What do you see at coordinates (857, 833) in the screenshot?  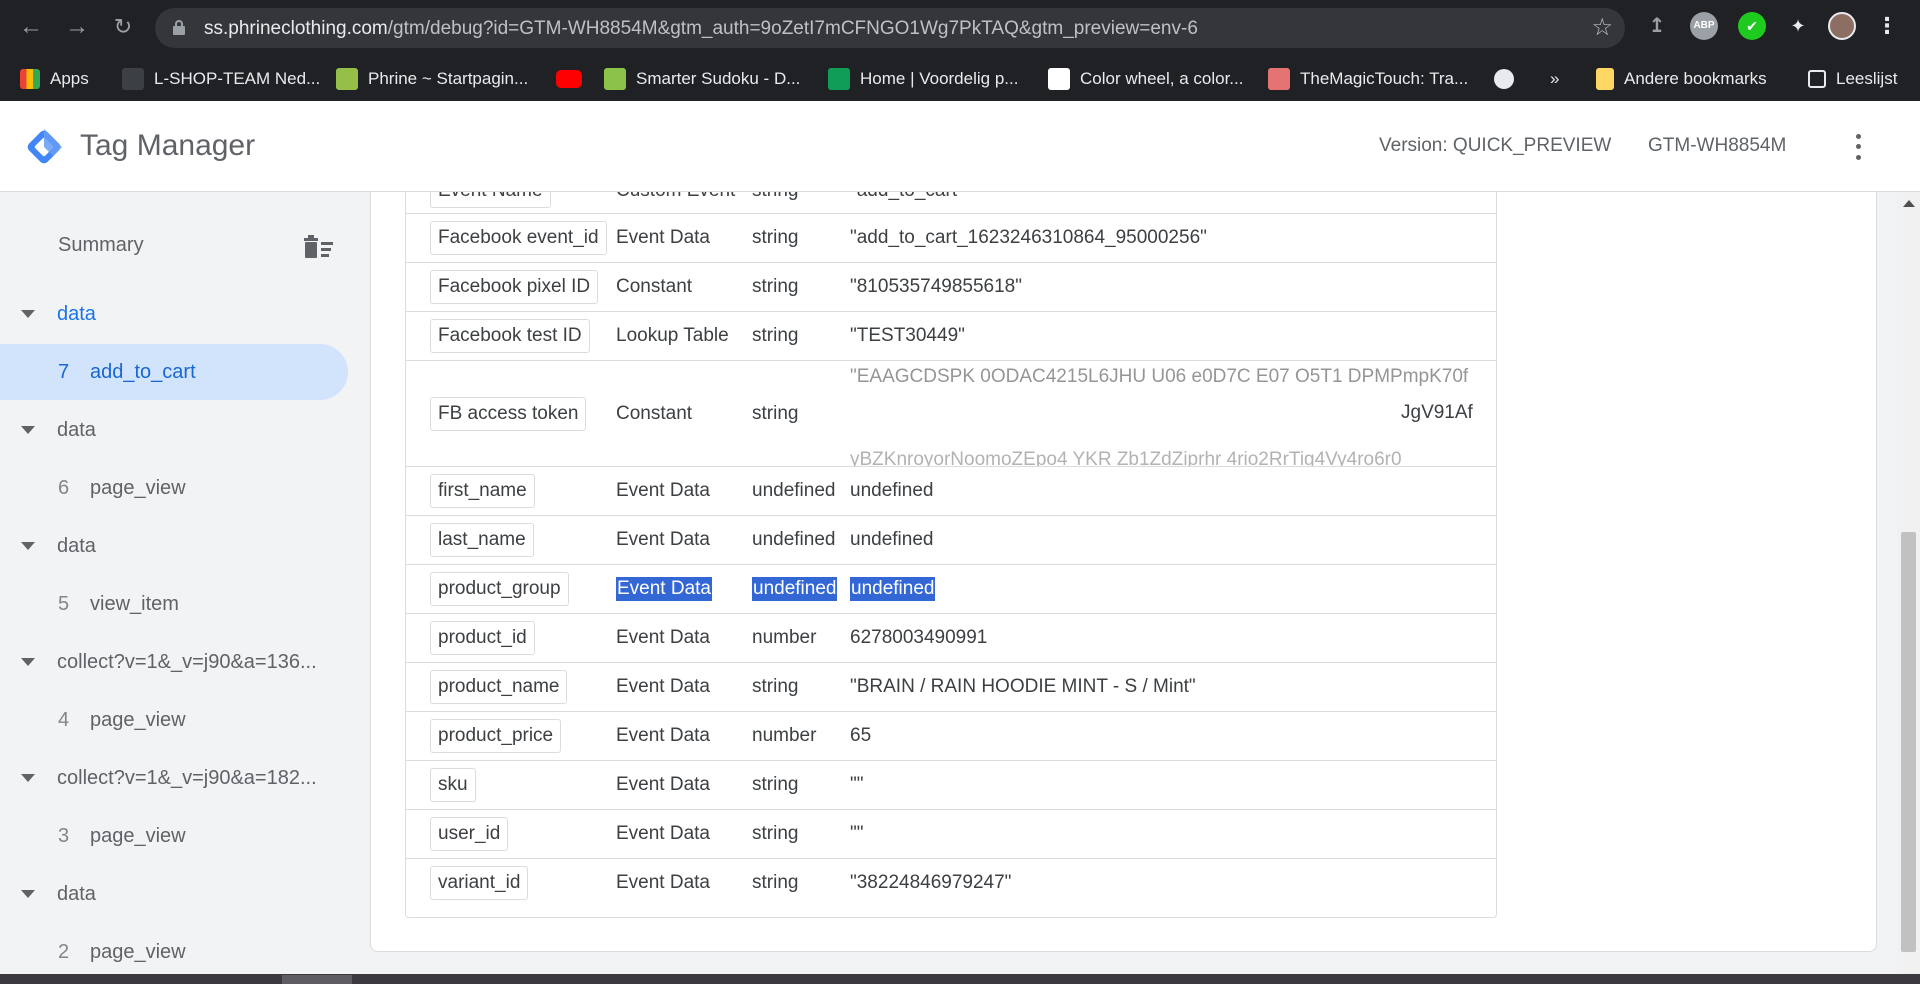 I see `variable-value: ""` at bounding box center [857, 833].